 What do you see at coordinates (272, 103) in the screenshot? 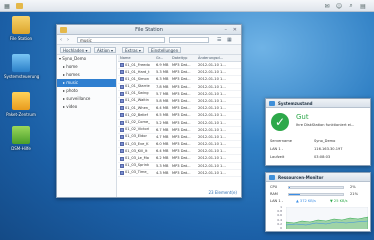
I see `health-icon` at bounding box center [272, 103].